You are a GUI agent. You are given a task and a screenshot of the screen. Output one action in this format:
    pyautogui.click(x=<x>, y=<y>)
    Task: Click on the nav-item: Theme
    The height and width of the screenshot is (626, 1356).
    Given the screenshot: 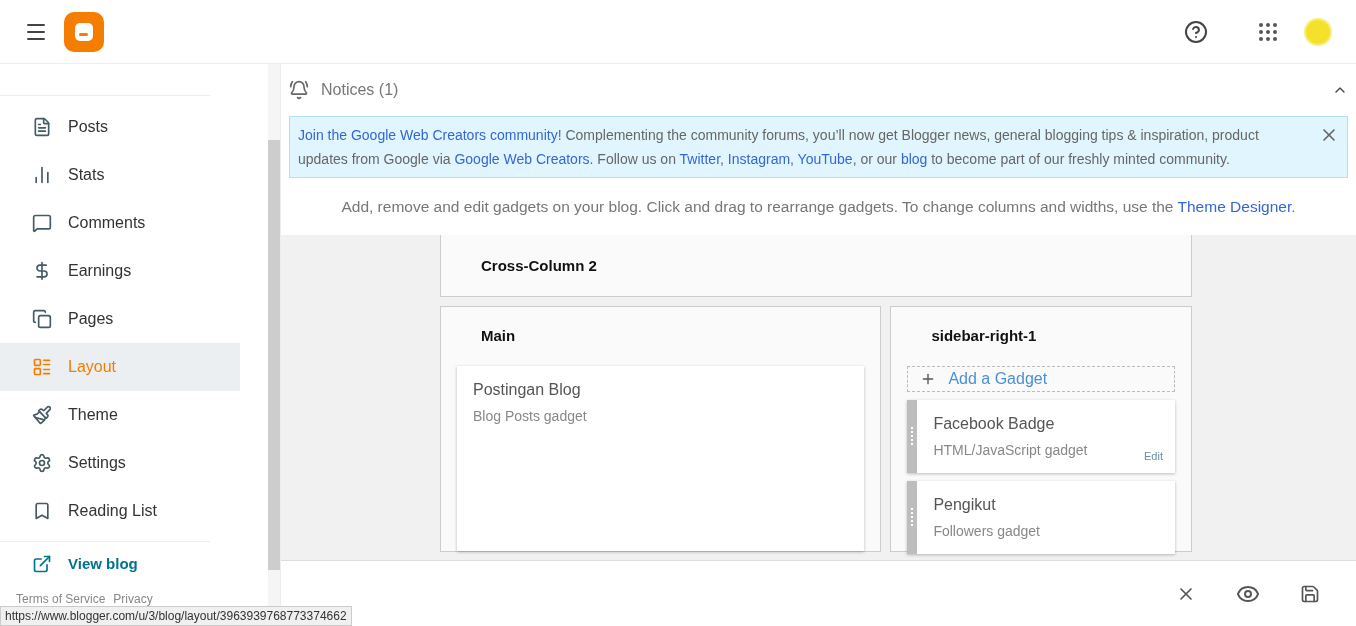 What is the action you would take?
    pyautogui.click(x=120, y=415)
    